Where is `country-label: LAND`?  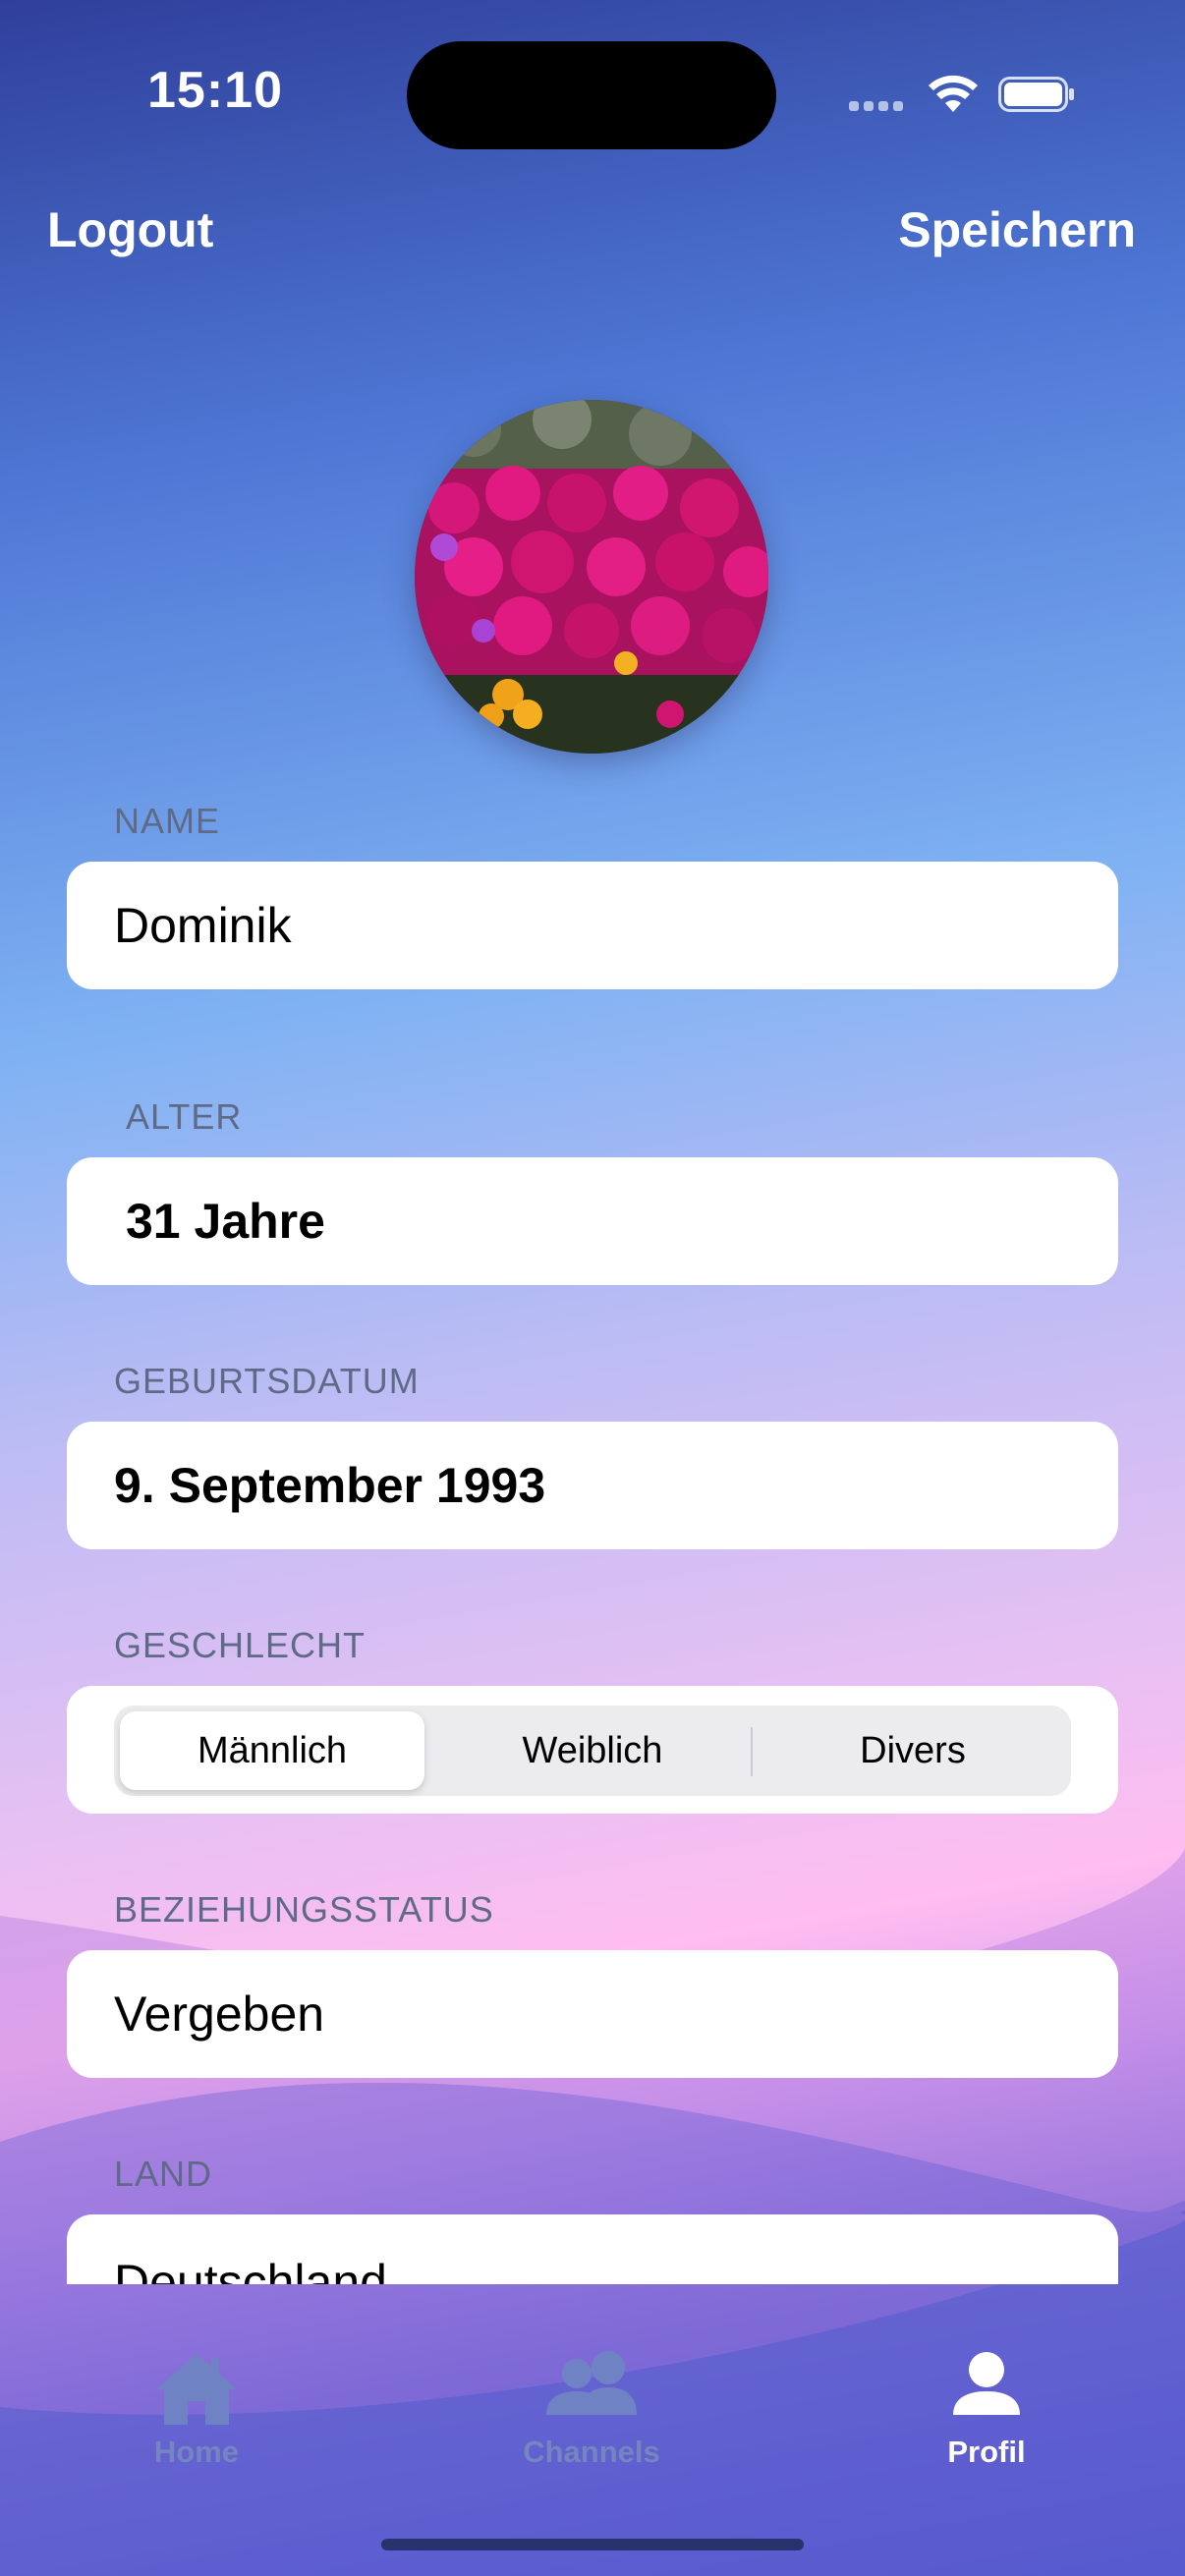 country-label: LAND is located at coordinates (164, 2174).